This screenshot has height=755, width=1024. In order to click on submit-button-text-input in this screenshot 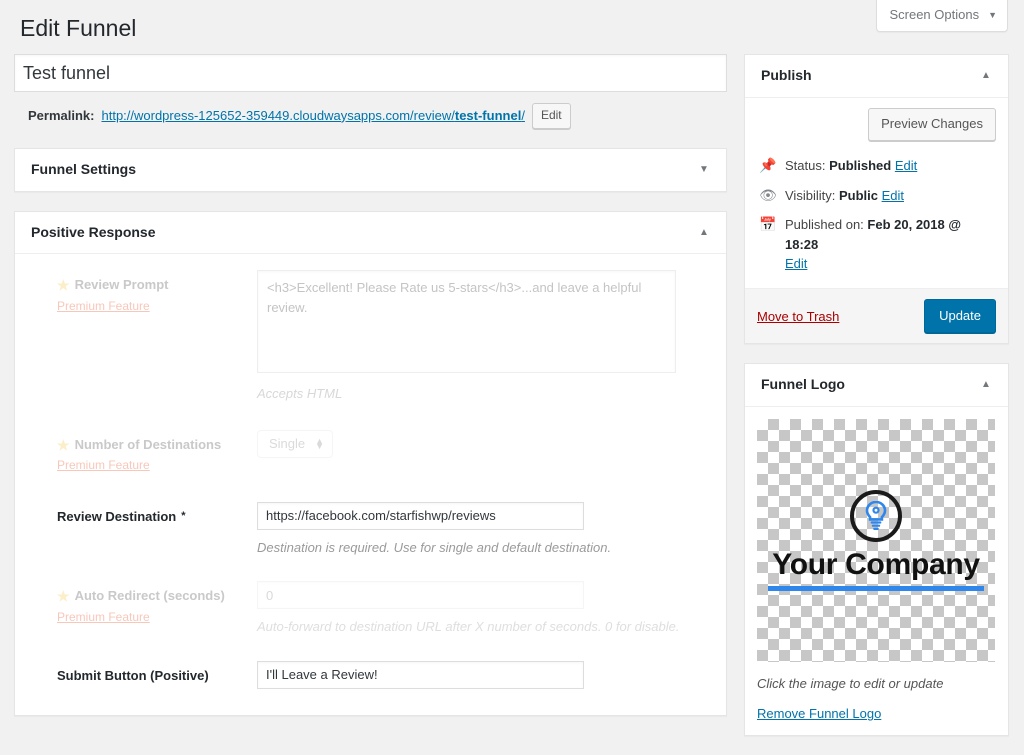, I will do `click(420, 674)`.